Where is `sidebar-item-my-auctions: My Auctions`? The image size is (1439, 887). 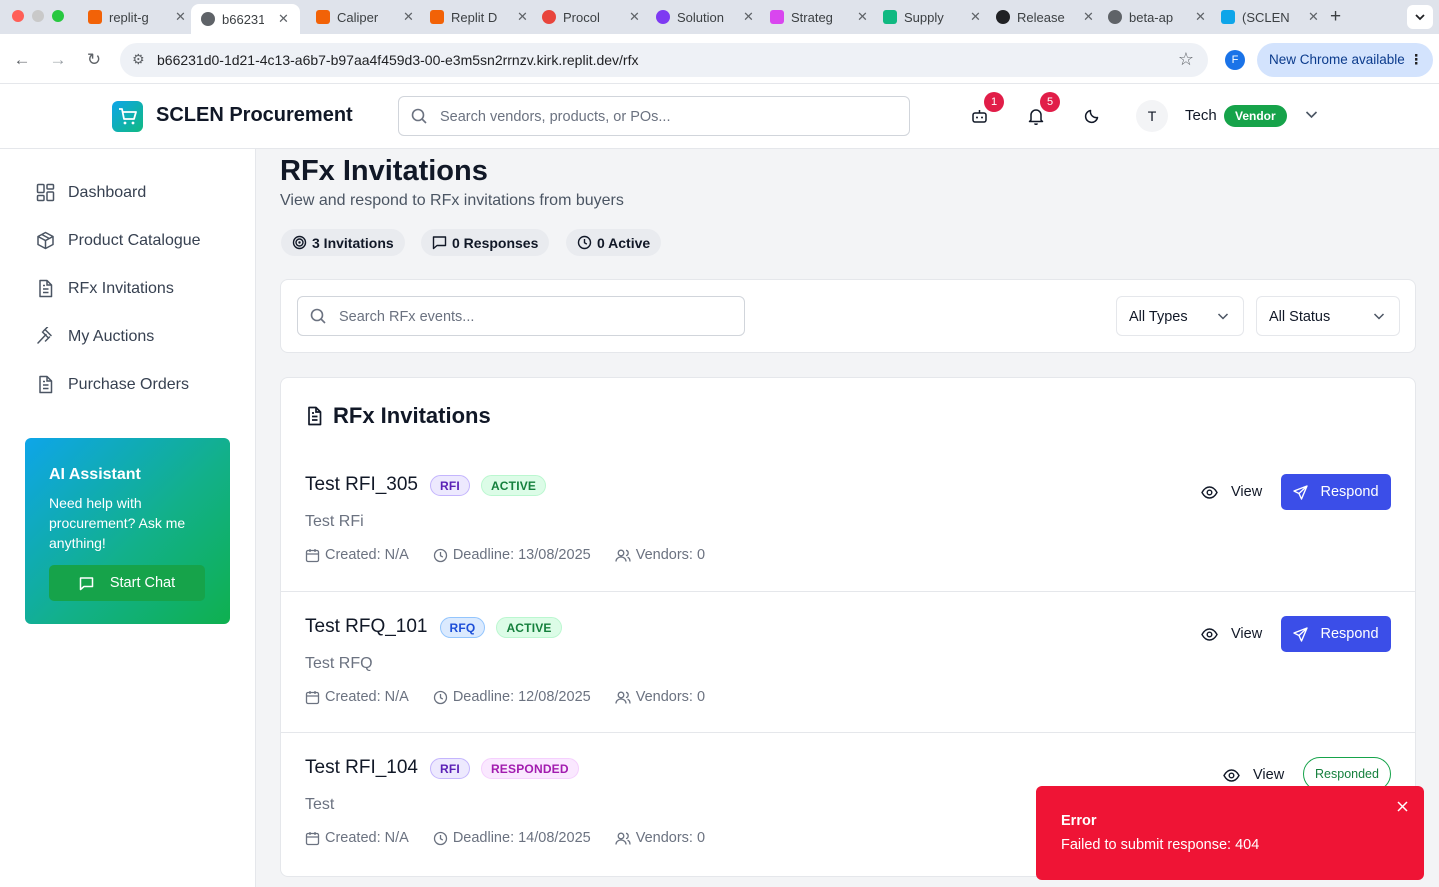 sidebar-item-my-auctions: My Auctions is located at coordinates (95, 336).